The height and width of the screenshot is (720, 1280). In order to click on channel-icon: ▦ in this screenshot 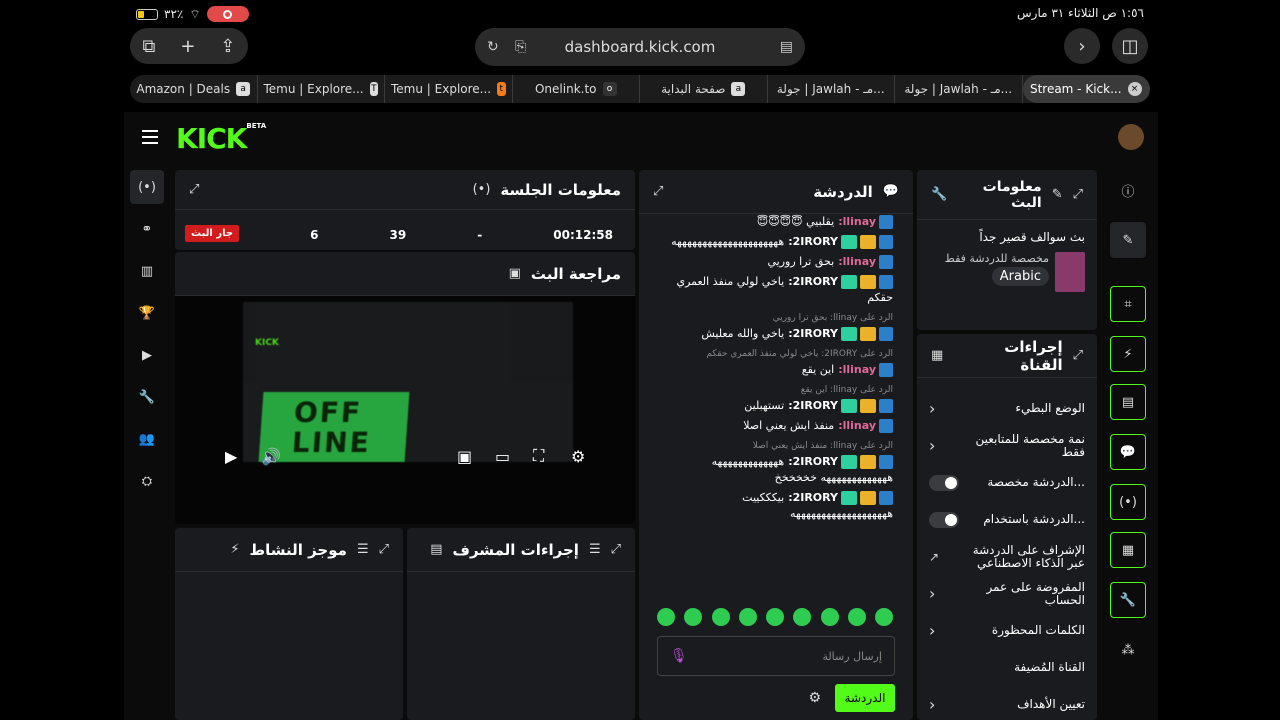, I will do `click(1128, 550)`.